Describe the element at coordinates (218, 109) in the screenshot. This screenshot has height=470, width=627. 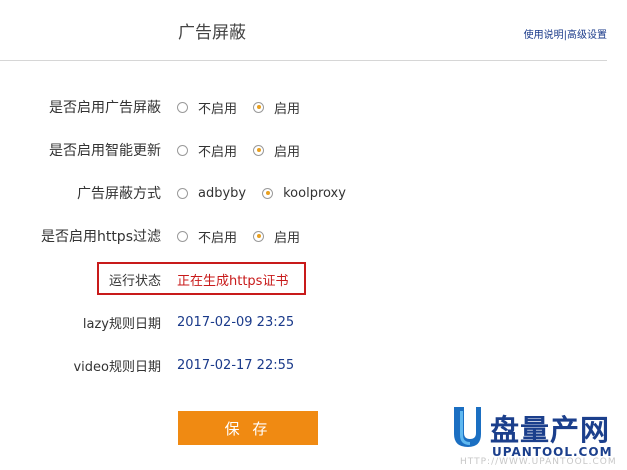
I see `enable-adblock-off-label: 不启用` at that location.